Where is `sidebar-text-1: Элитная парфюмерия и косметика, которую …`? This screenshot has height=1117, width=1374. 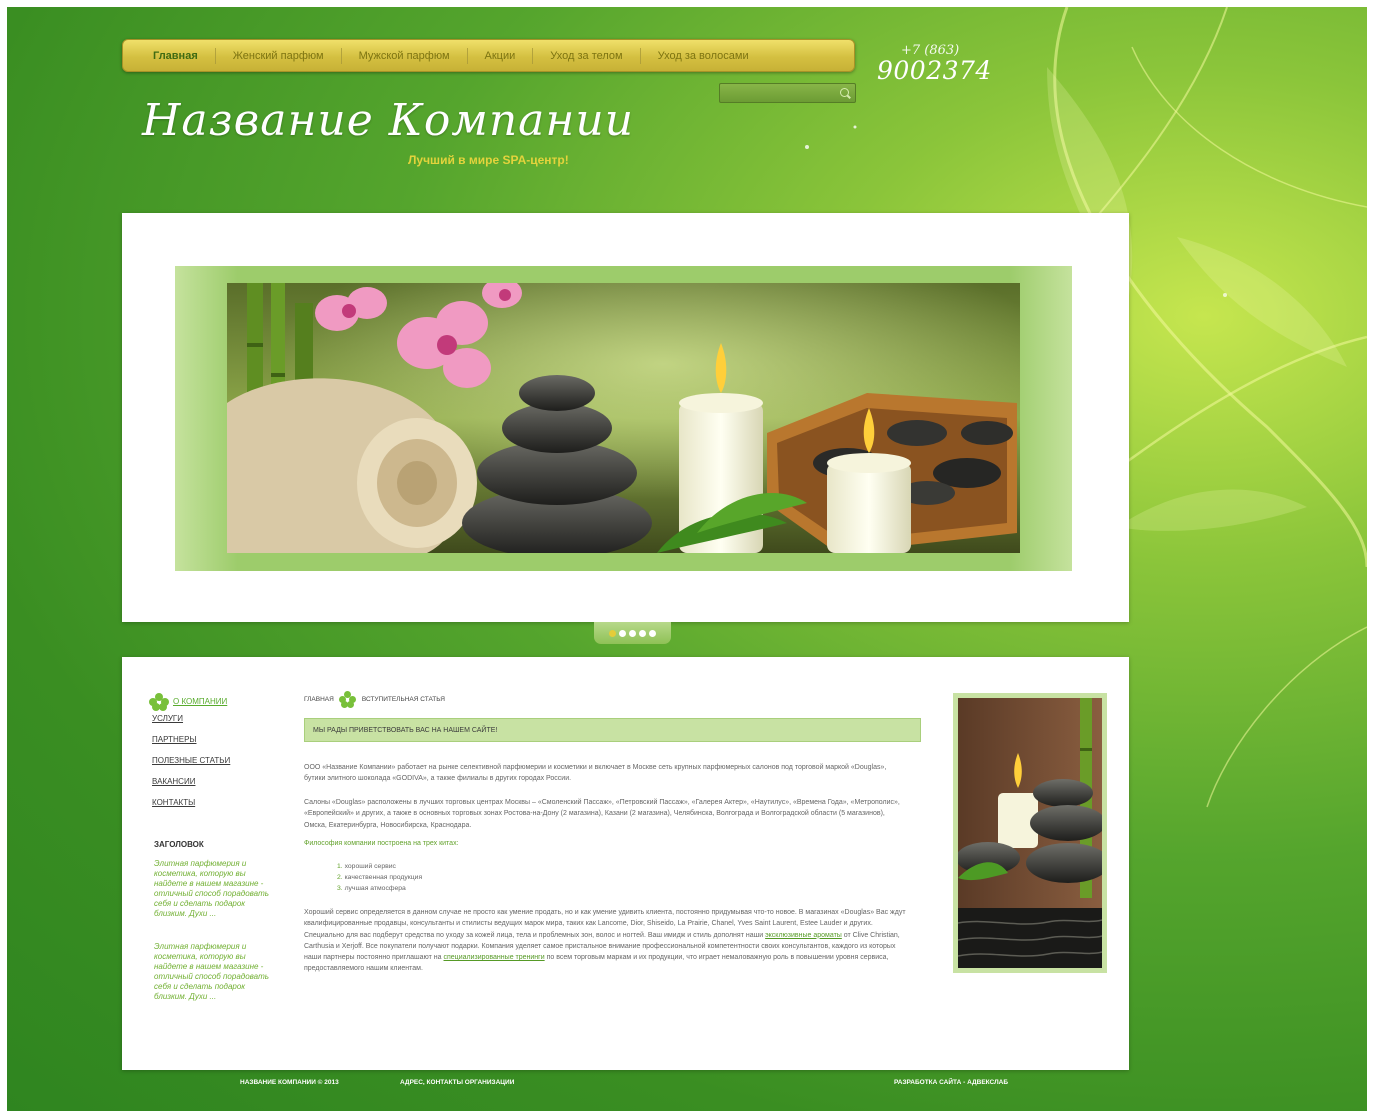 sidebar-text-1: Элитная парфюмерия и косметика, которую … is located at coordinates (217, 889).